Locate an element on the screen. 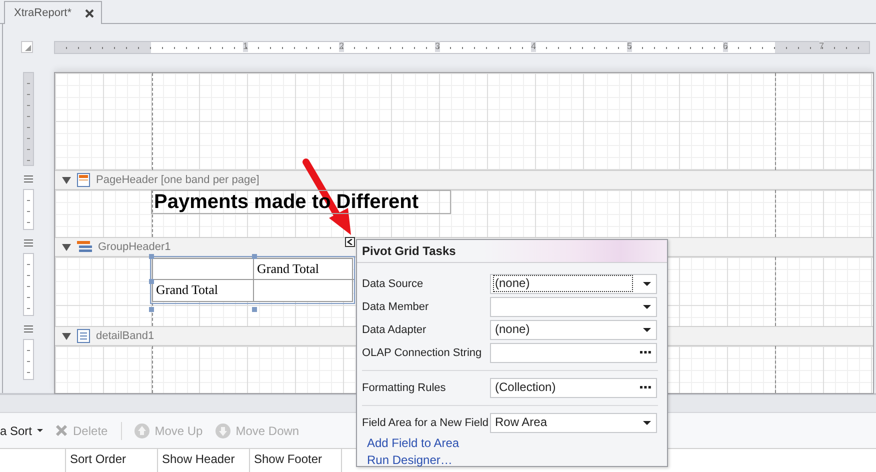  band-label: GroupHeader1 is located at coordinates (134, 247).